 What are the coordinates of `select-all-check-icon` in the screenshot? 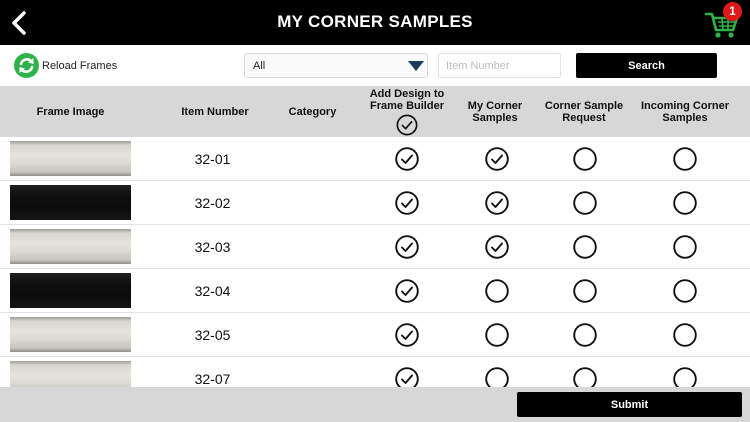 It's located at (407, 125).